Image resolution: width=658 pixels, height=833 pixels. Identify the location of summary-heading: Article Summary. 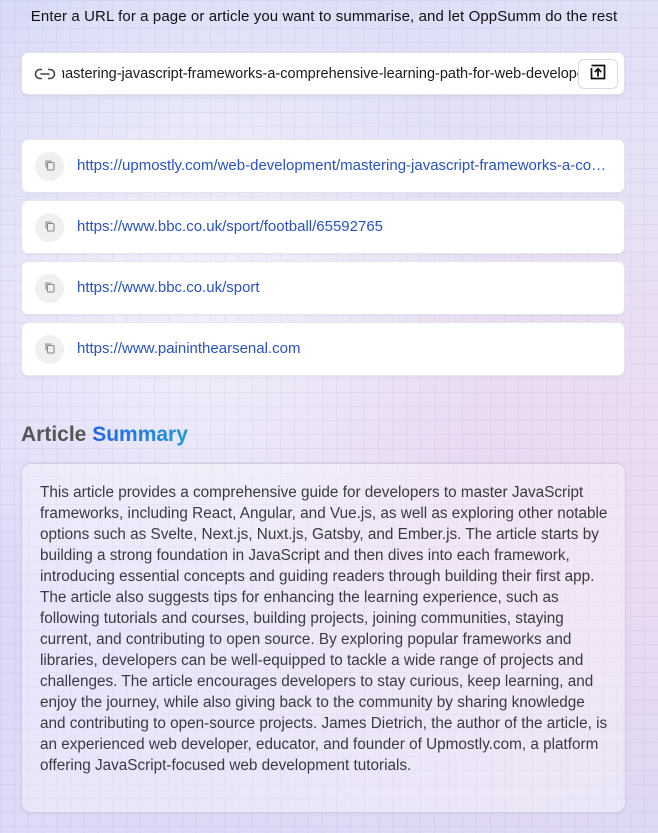
(104, 435).